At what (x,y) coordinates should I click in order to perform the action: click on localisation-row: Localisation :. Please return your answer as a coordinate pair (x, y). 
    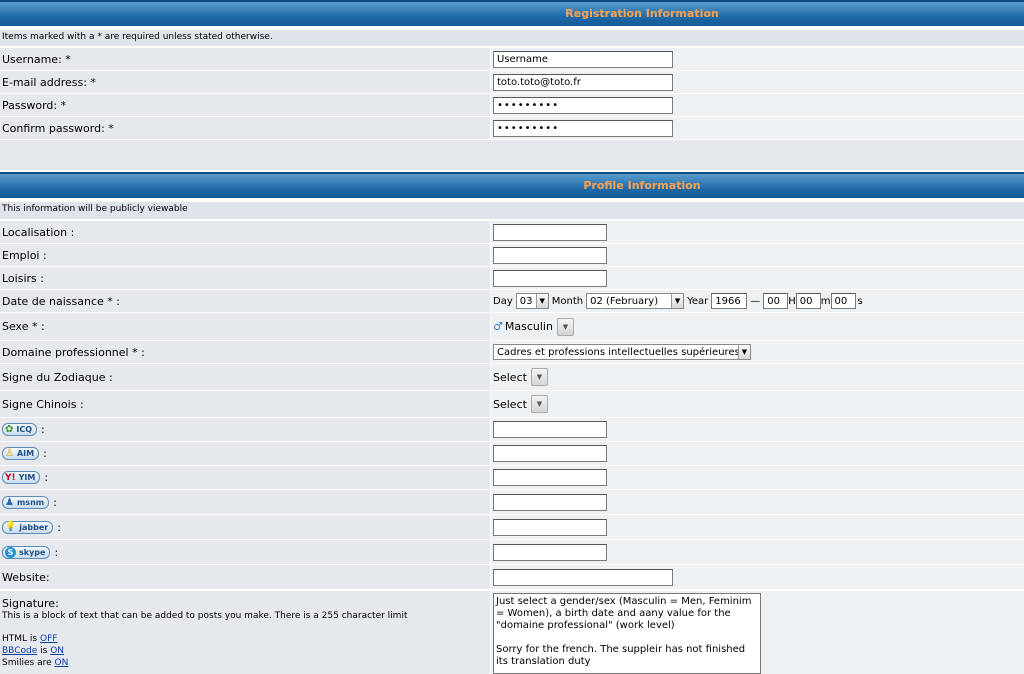
    Looking at the image, I should click on (512, 231).